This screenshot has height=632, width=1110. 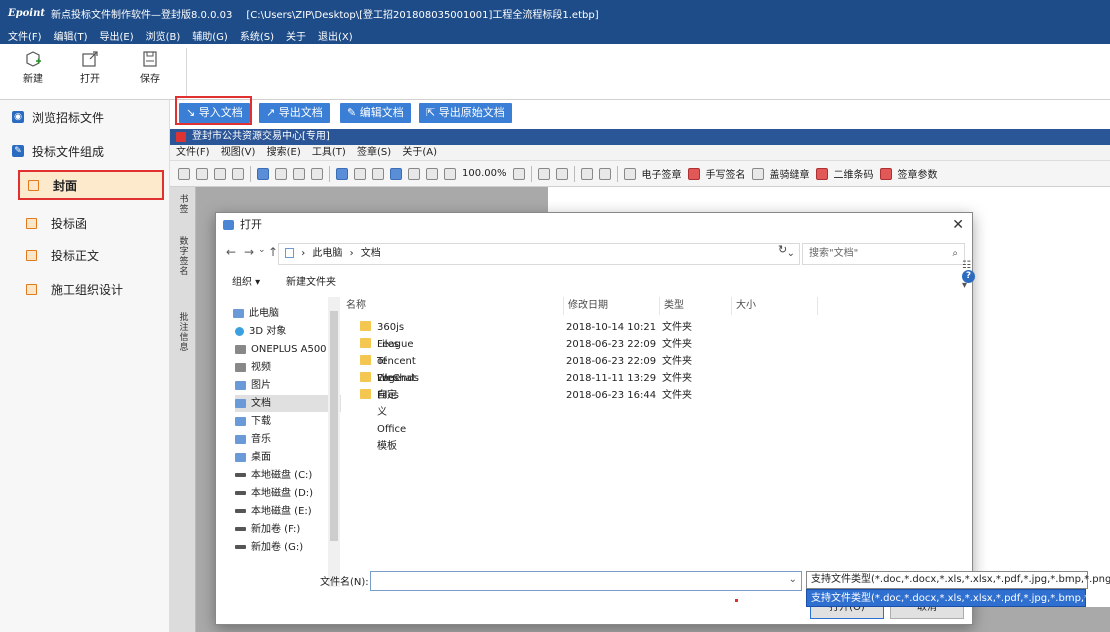 What do you see at coordinates (657, 334) in the screenshot?
I see `file-row: 360js Files 2018-10-14 10:21 文件夹` at bounding box center [657, 334].